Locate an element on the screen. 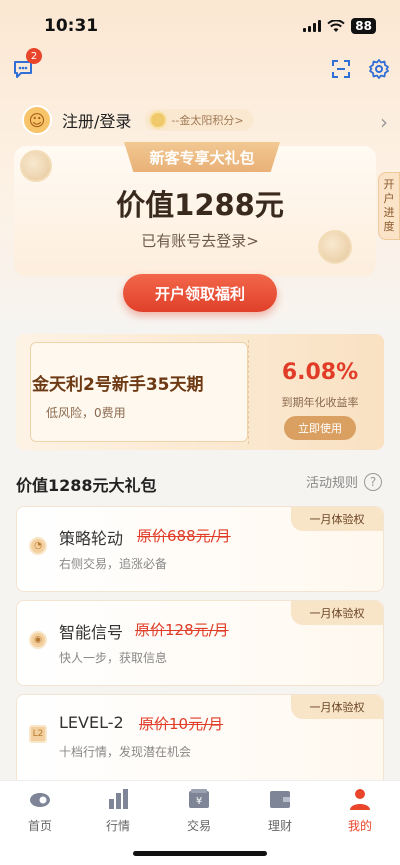  user-row: ☺ 注册/登录 --金太阳积分> › is located at coordinates (207, 120).